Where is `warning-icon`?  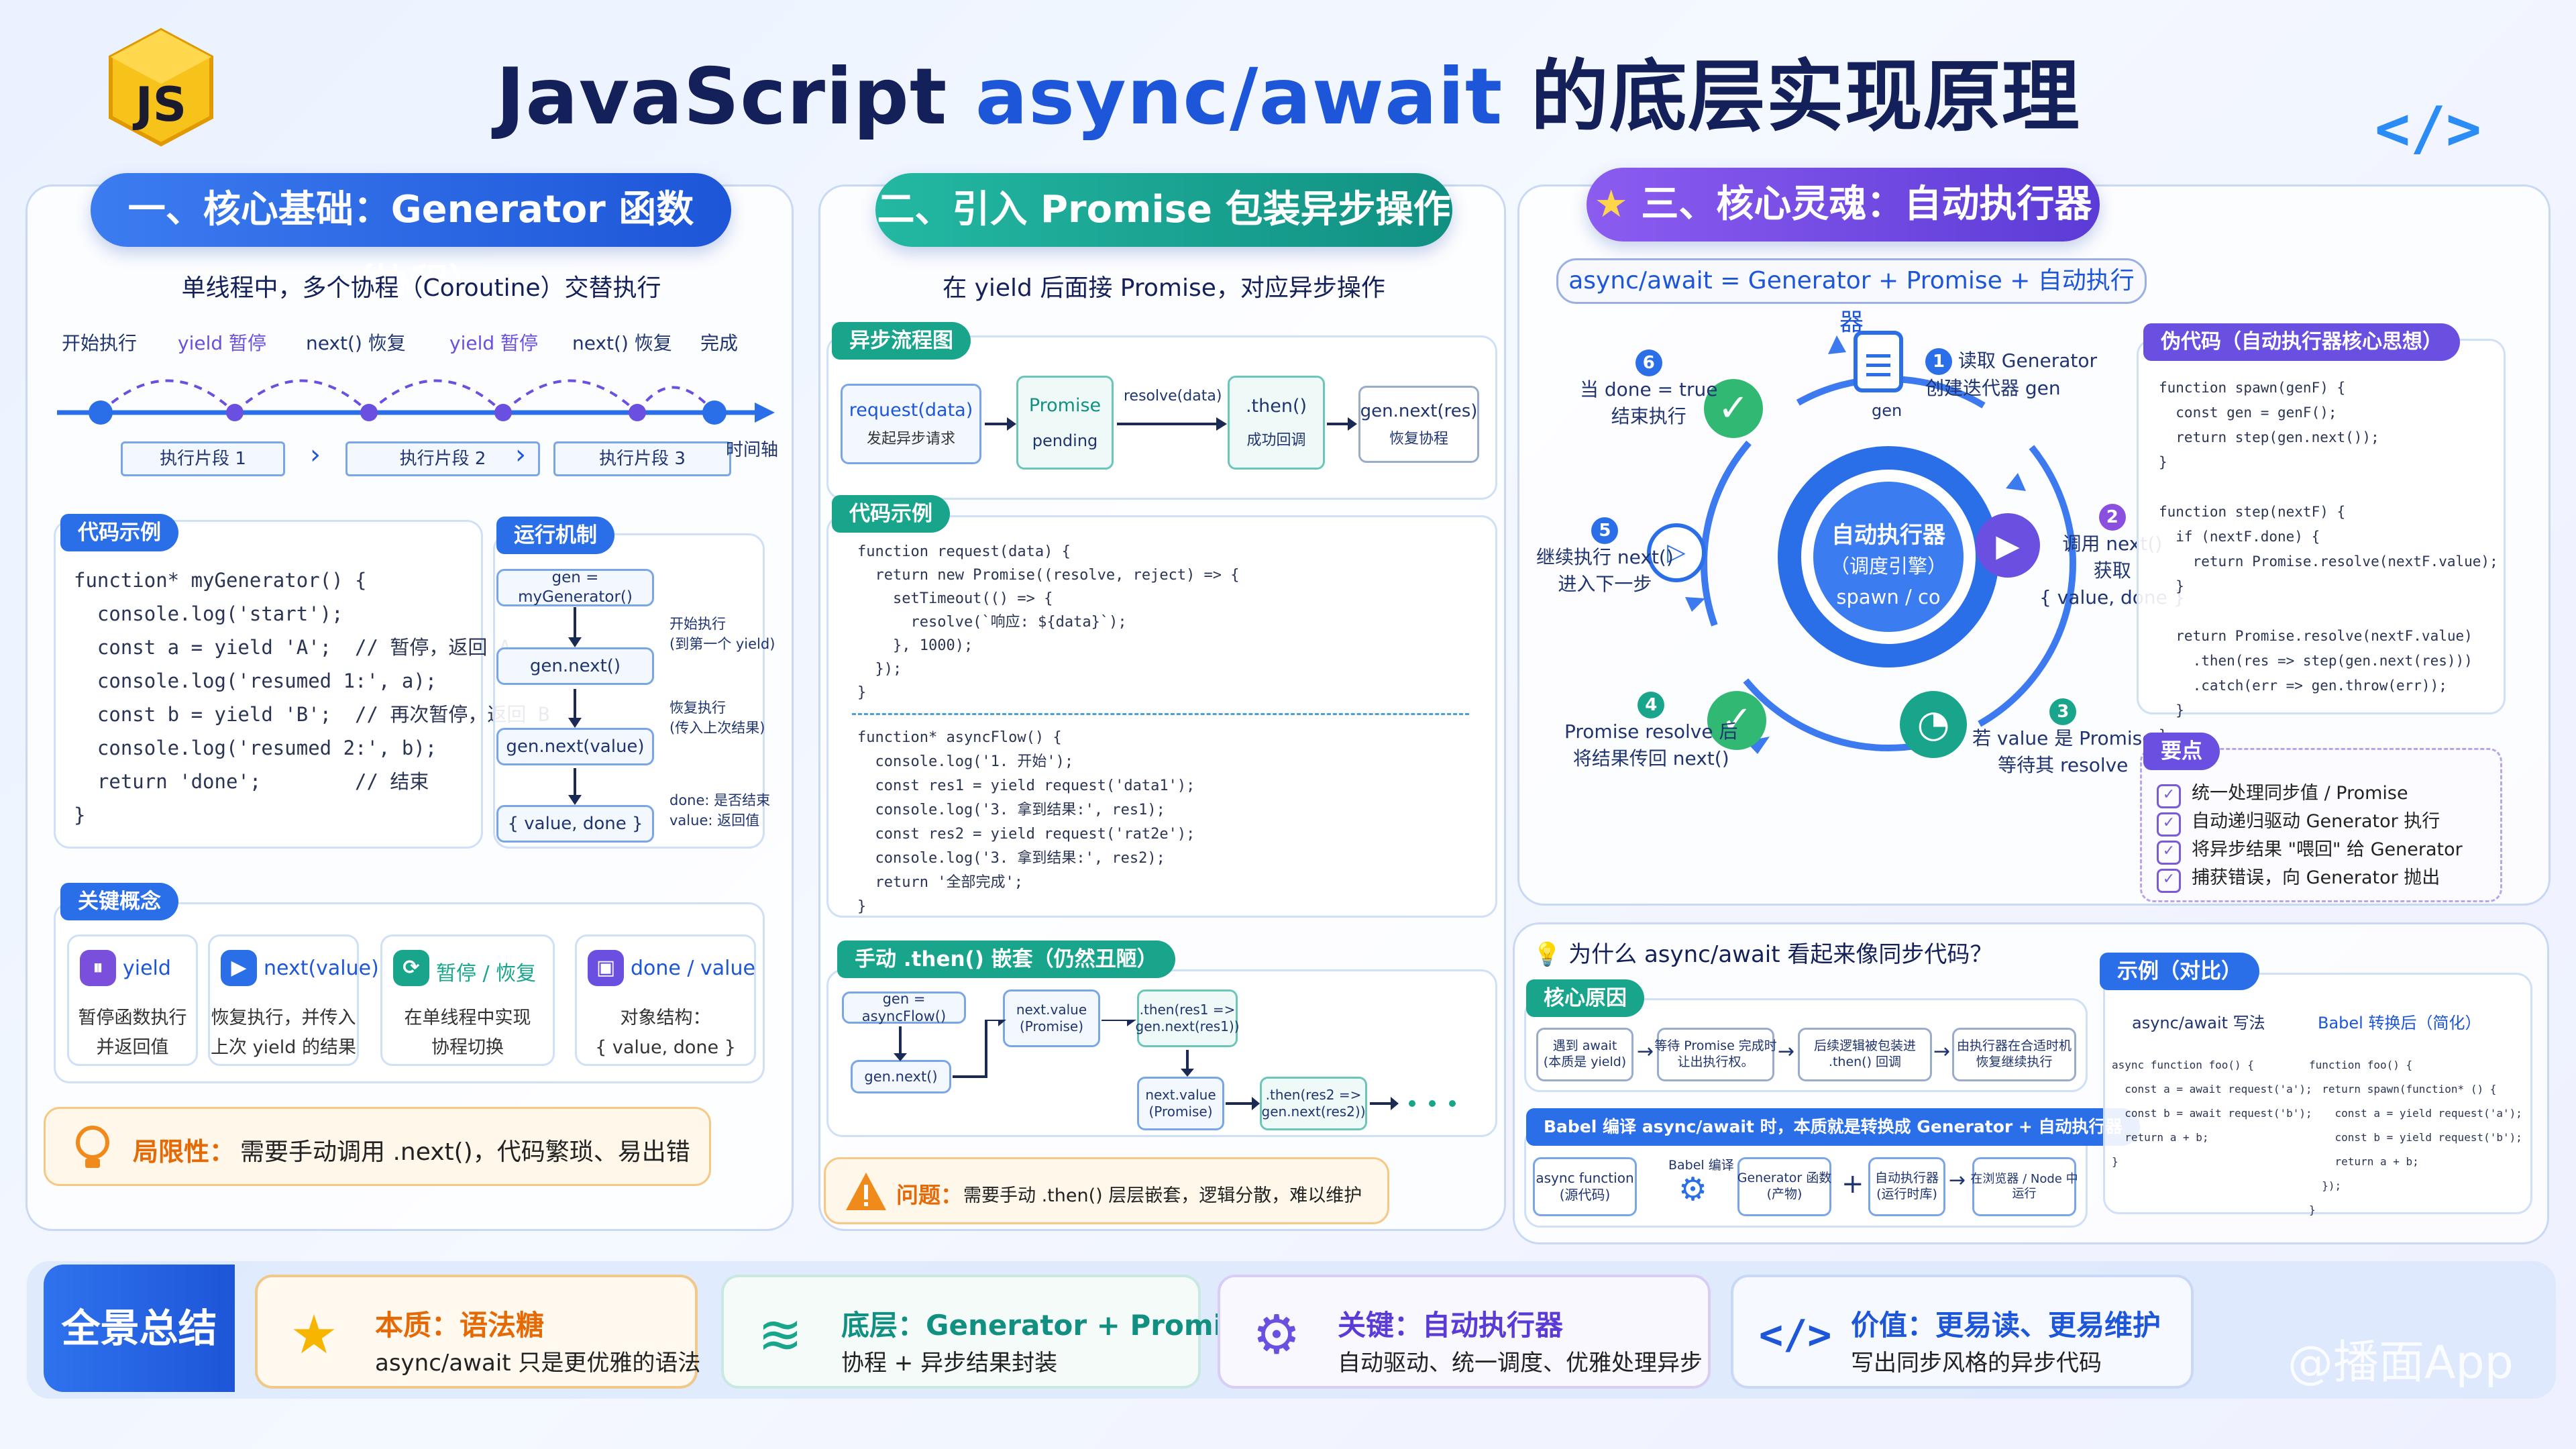
warning-icon is located at coordinates (866, 1191).